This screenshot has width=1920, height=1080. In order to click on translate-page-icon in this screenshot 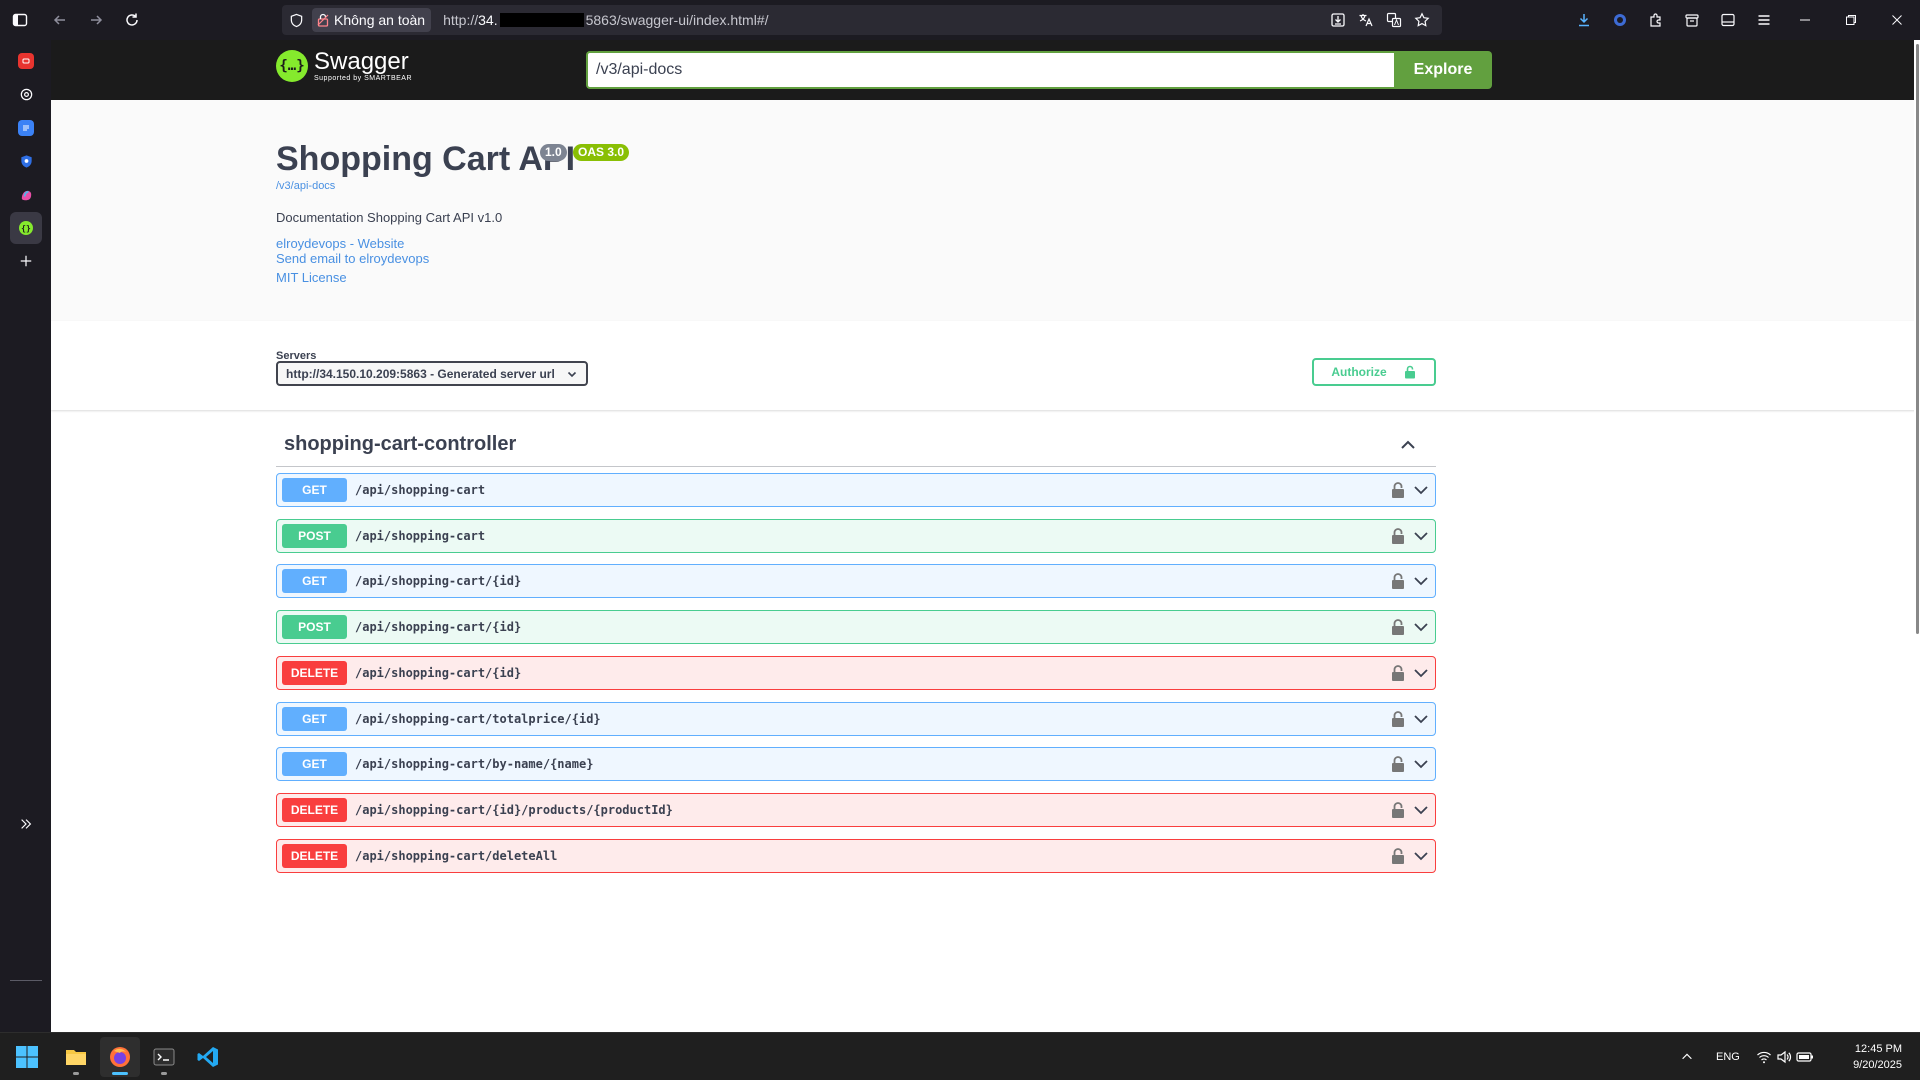, I will do `click(1394, 20)`.